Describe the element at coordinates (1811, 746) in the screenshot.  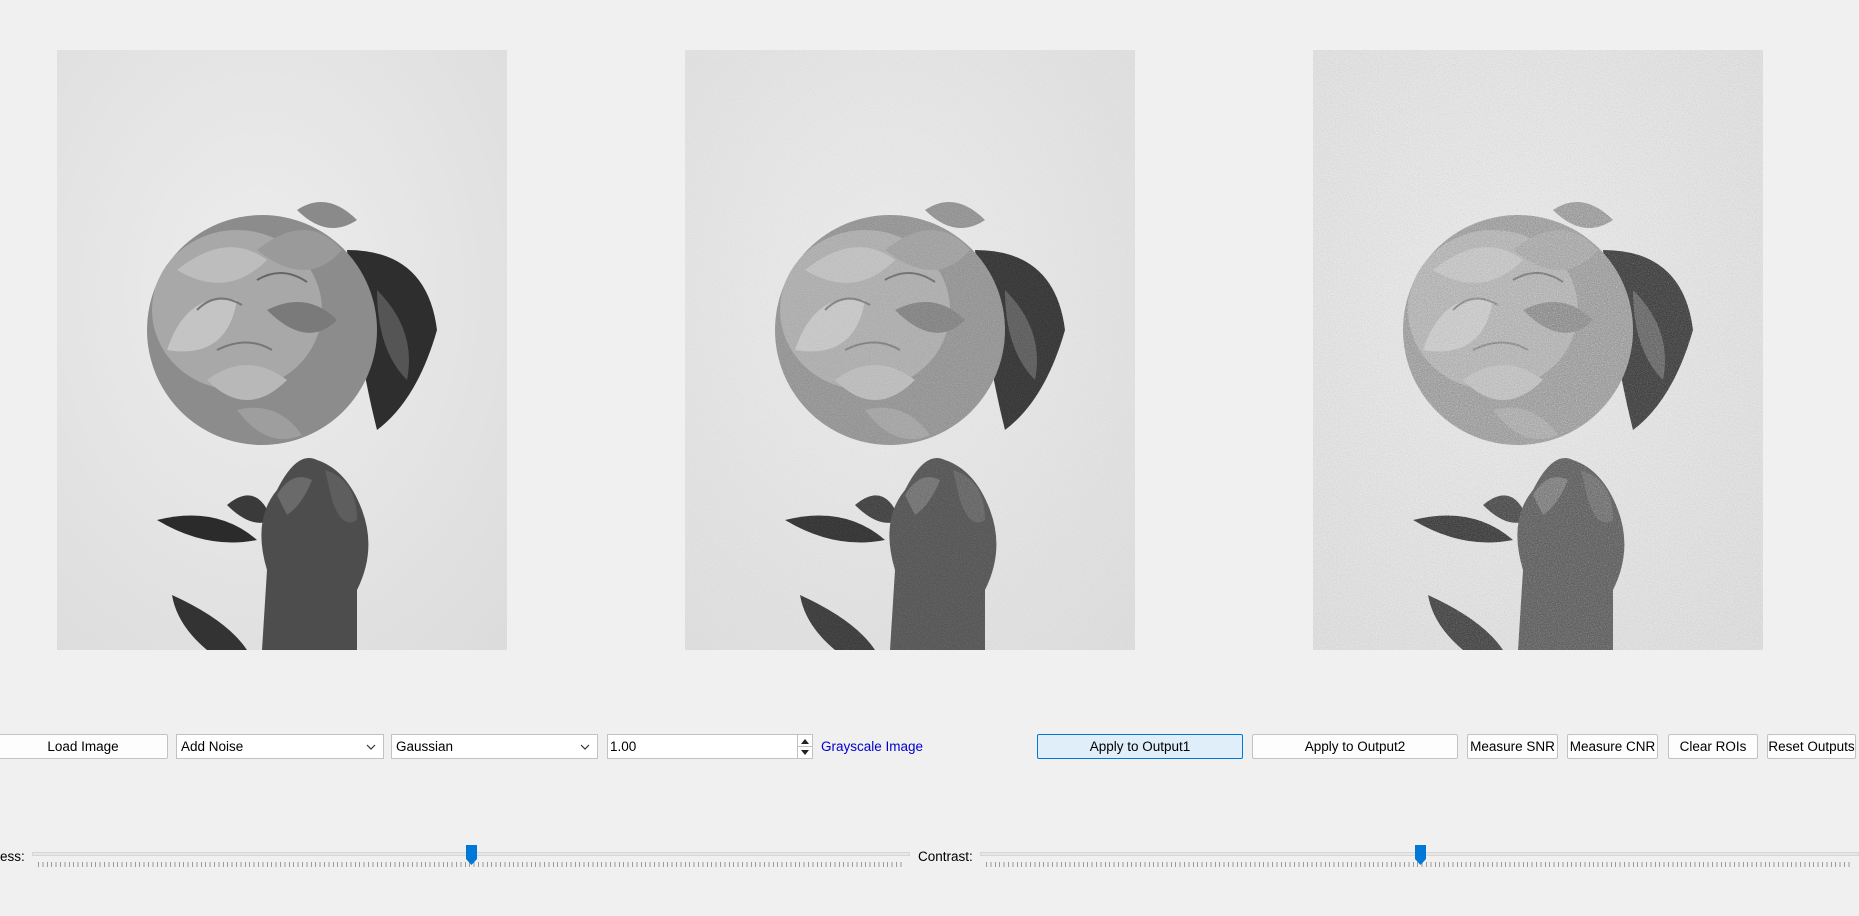
I see `reset-outputs-button: Reset Outputs` at that location.